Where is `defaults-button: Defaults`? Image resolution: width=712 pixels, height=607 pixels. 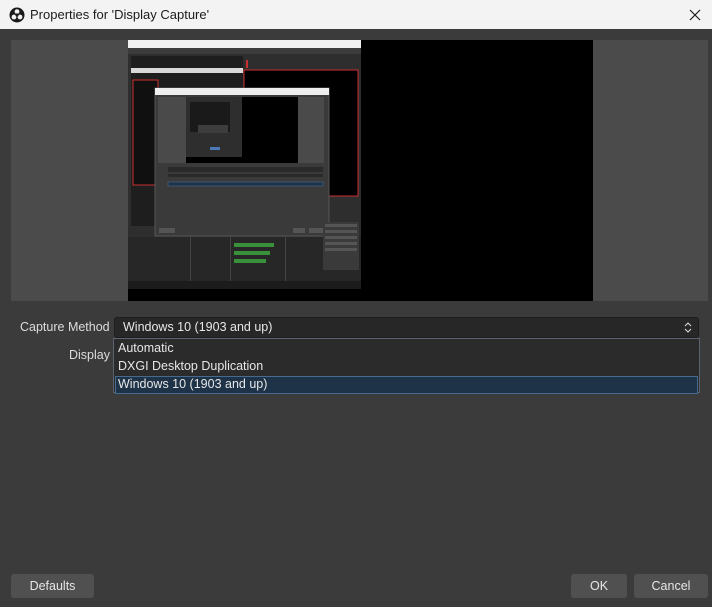 defaults-button: Defaults is located at coordinates (52, 586).